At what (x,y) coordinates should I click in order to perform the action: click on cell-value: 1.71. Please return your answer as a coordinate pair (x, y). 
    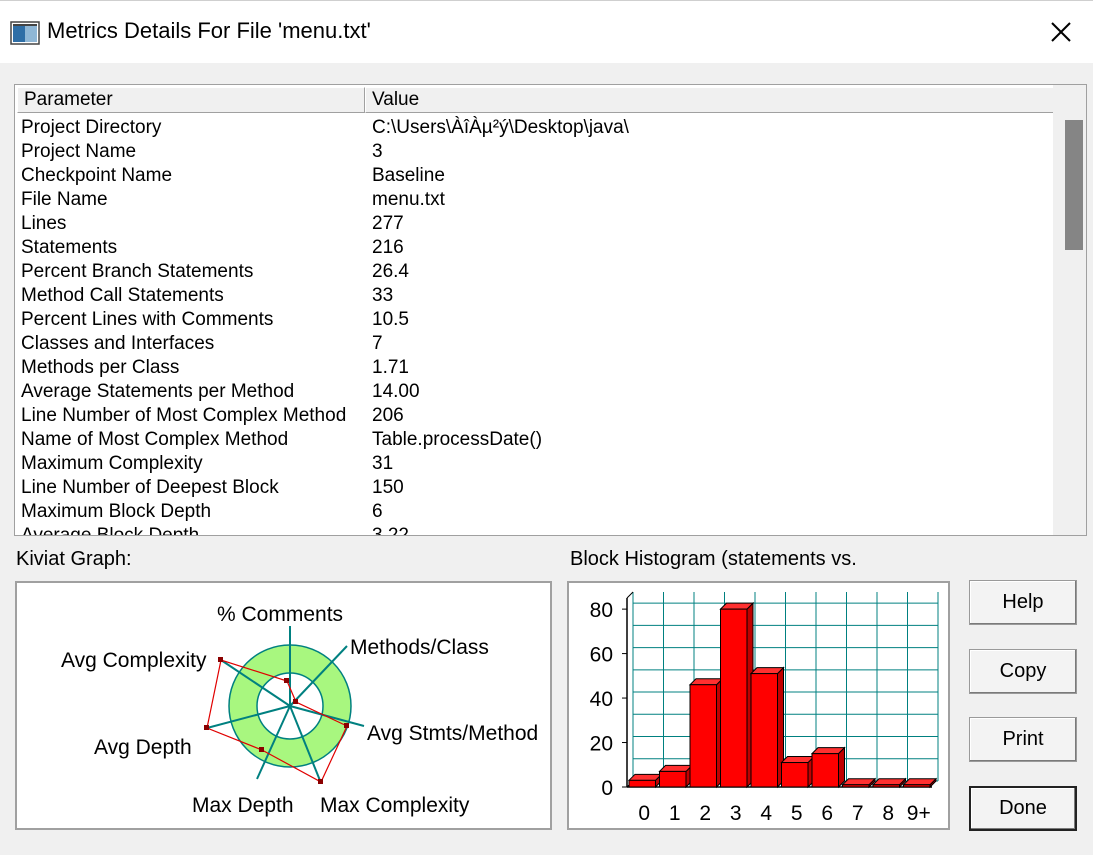
    Looking at the image, I should click on (390, 367).